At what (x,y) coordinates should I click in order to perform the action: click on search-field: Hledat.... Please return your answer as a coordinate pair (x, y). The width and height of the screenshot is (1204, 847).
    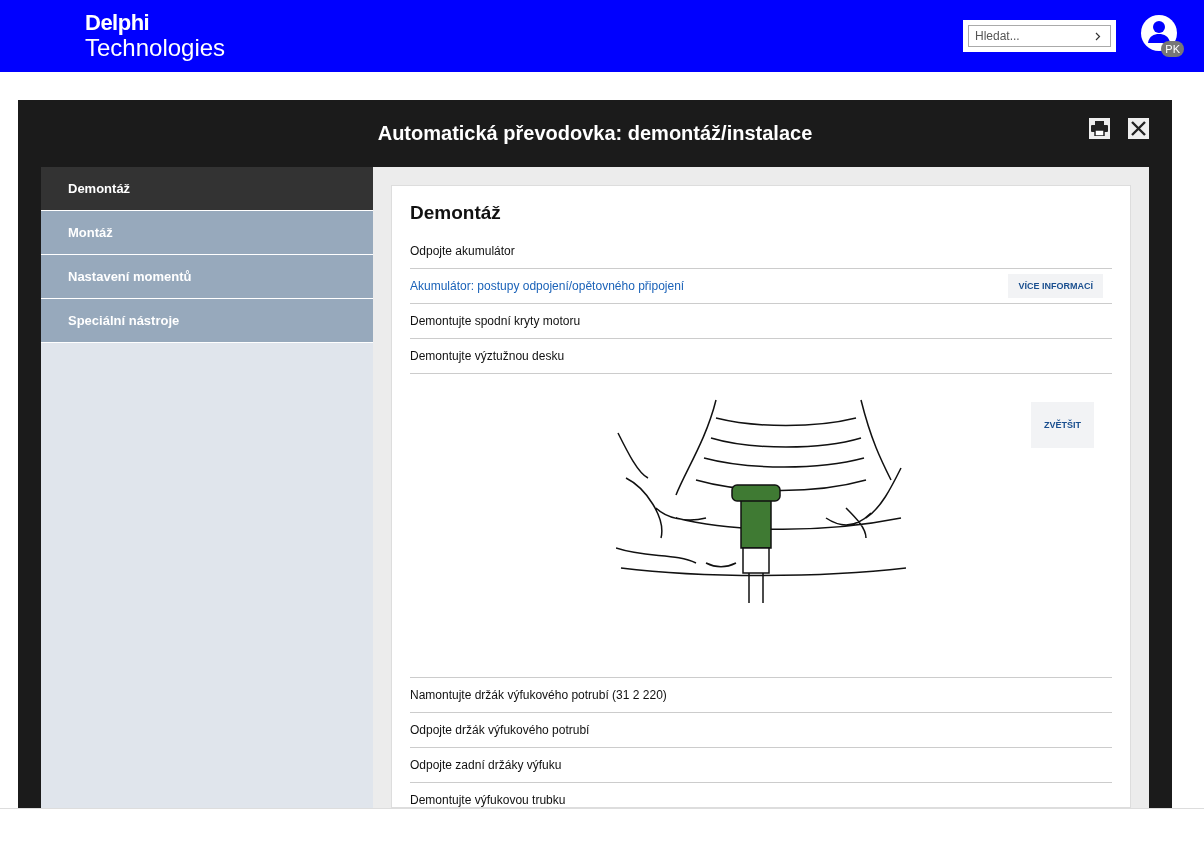
    Looking at the image, I should click on (1039, 36).